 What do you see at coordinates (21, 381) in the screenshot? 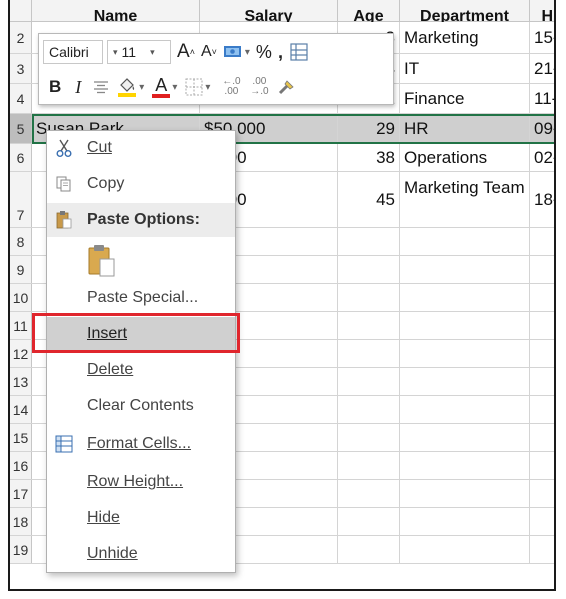
I see `row-number: 13` at bounding box center [21, 381].